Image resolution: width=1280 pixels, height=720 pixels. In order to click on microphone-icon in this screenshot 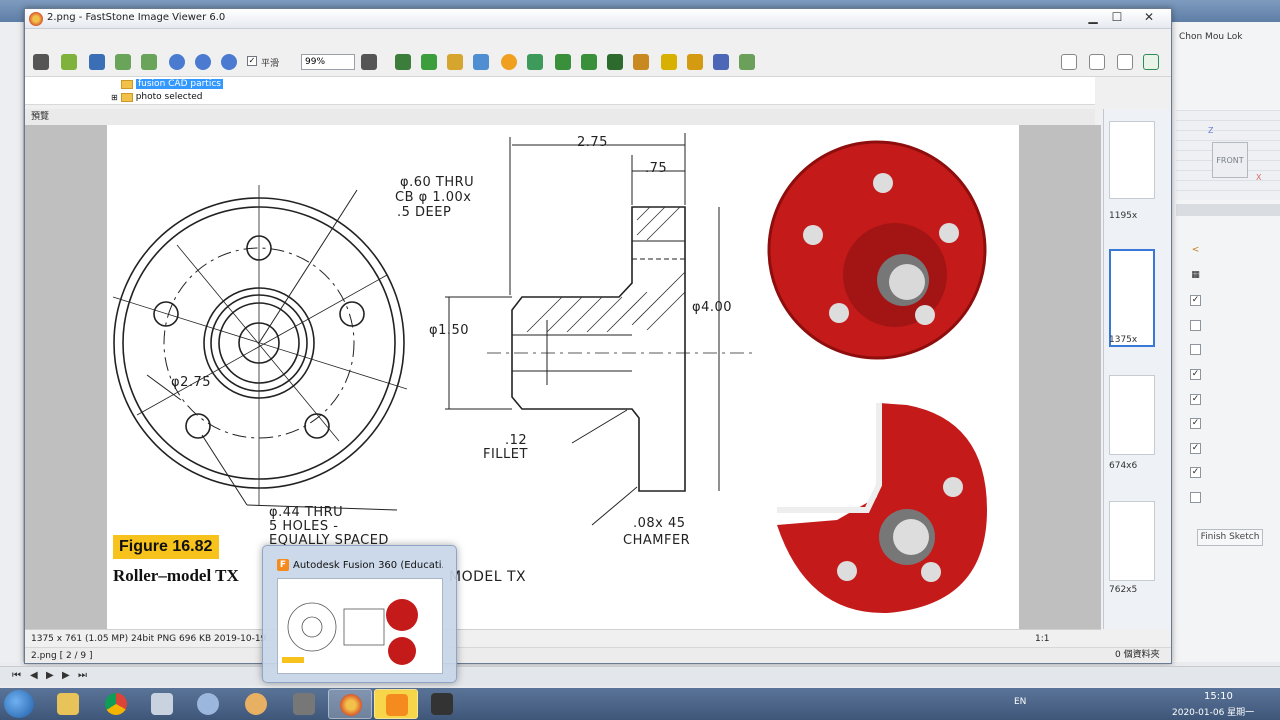, I will do `click(304, 704)`.